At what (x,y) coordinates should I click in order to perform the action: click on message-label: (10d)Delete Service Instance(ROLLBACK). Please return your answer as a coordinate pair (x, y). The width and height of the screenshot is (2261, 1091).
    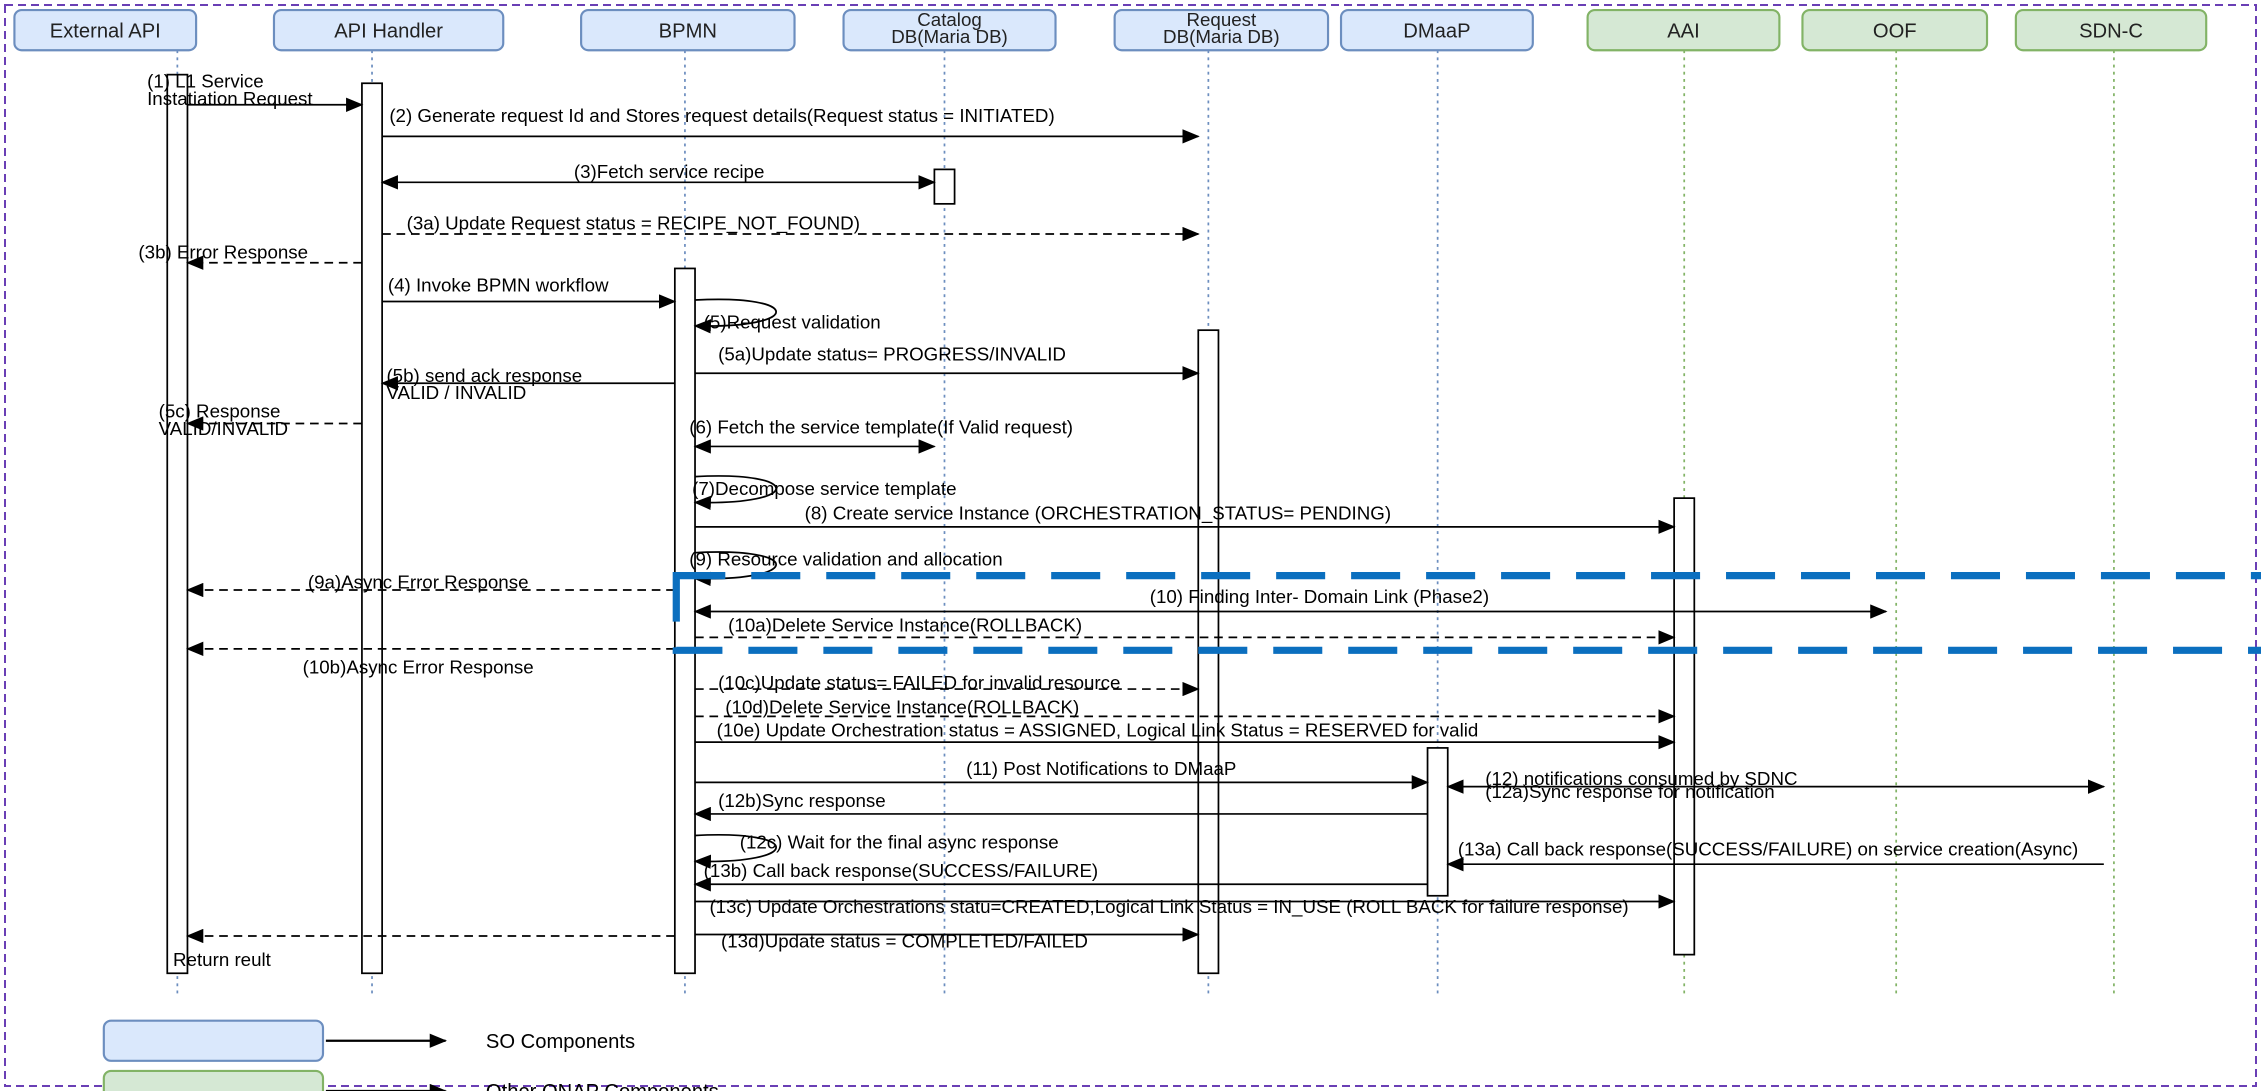
    Looking at the image, I should click on (902, 706).